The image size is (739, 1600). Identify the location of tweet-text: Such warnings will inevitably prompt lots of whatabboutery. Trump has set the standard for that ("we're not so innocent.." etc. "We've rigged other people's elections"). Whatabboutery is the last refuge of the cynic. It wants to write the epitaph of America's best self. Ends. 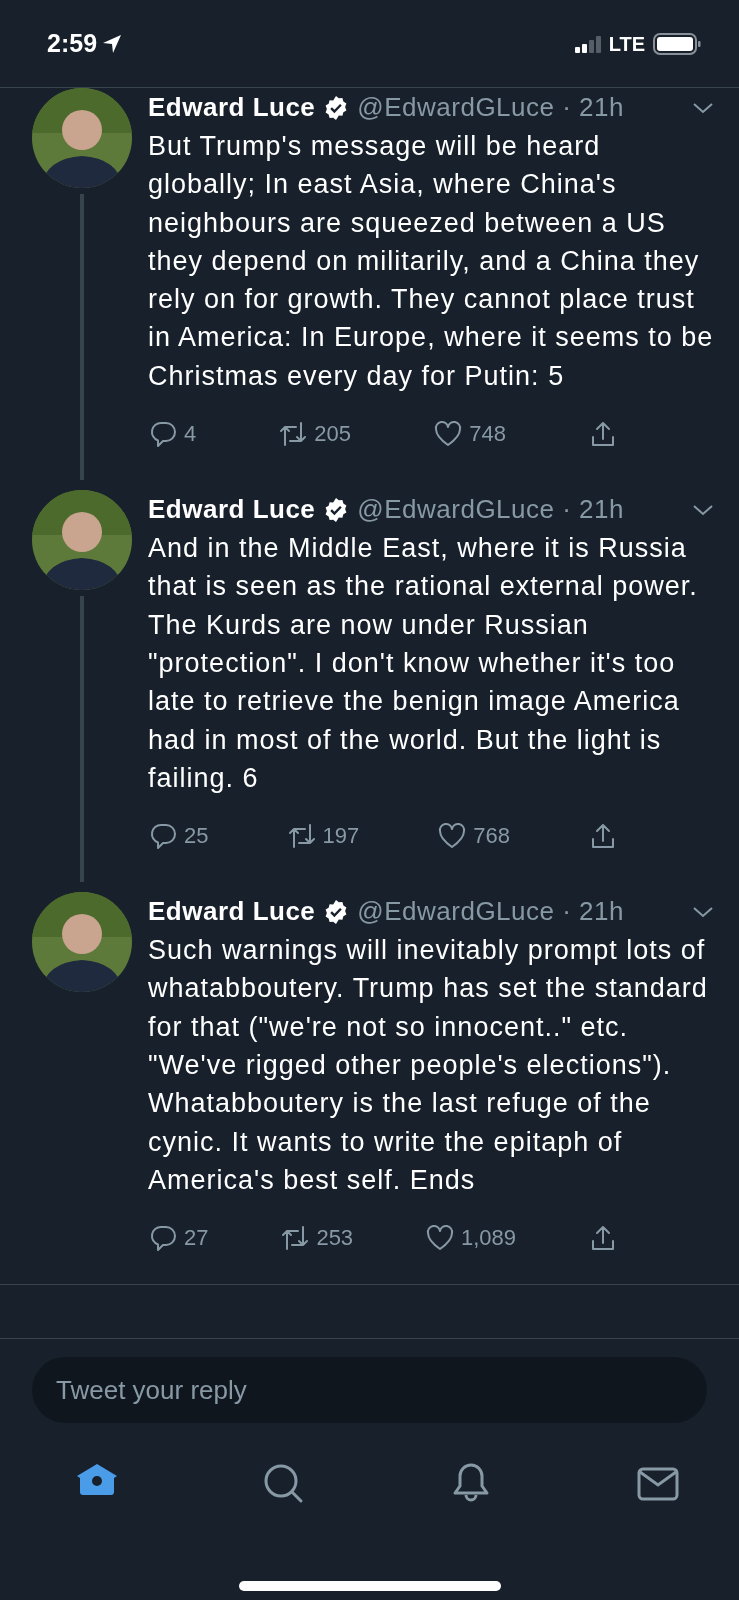
(428, 1065).